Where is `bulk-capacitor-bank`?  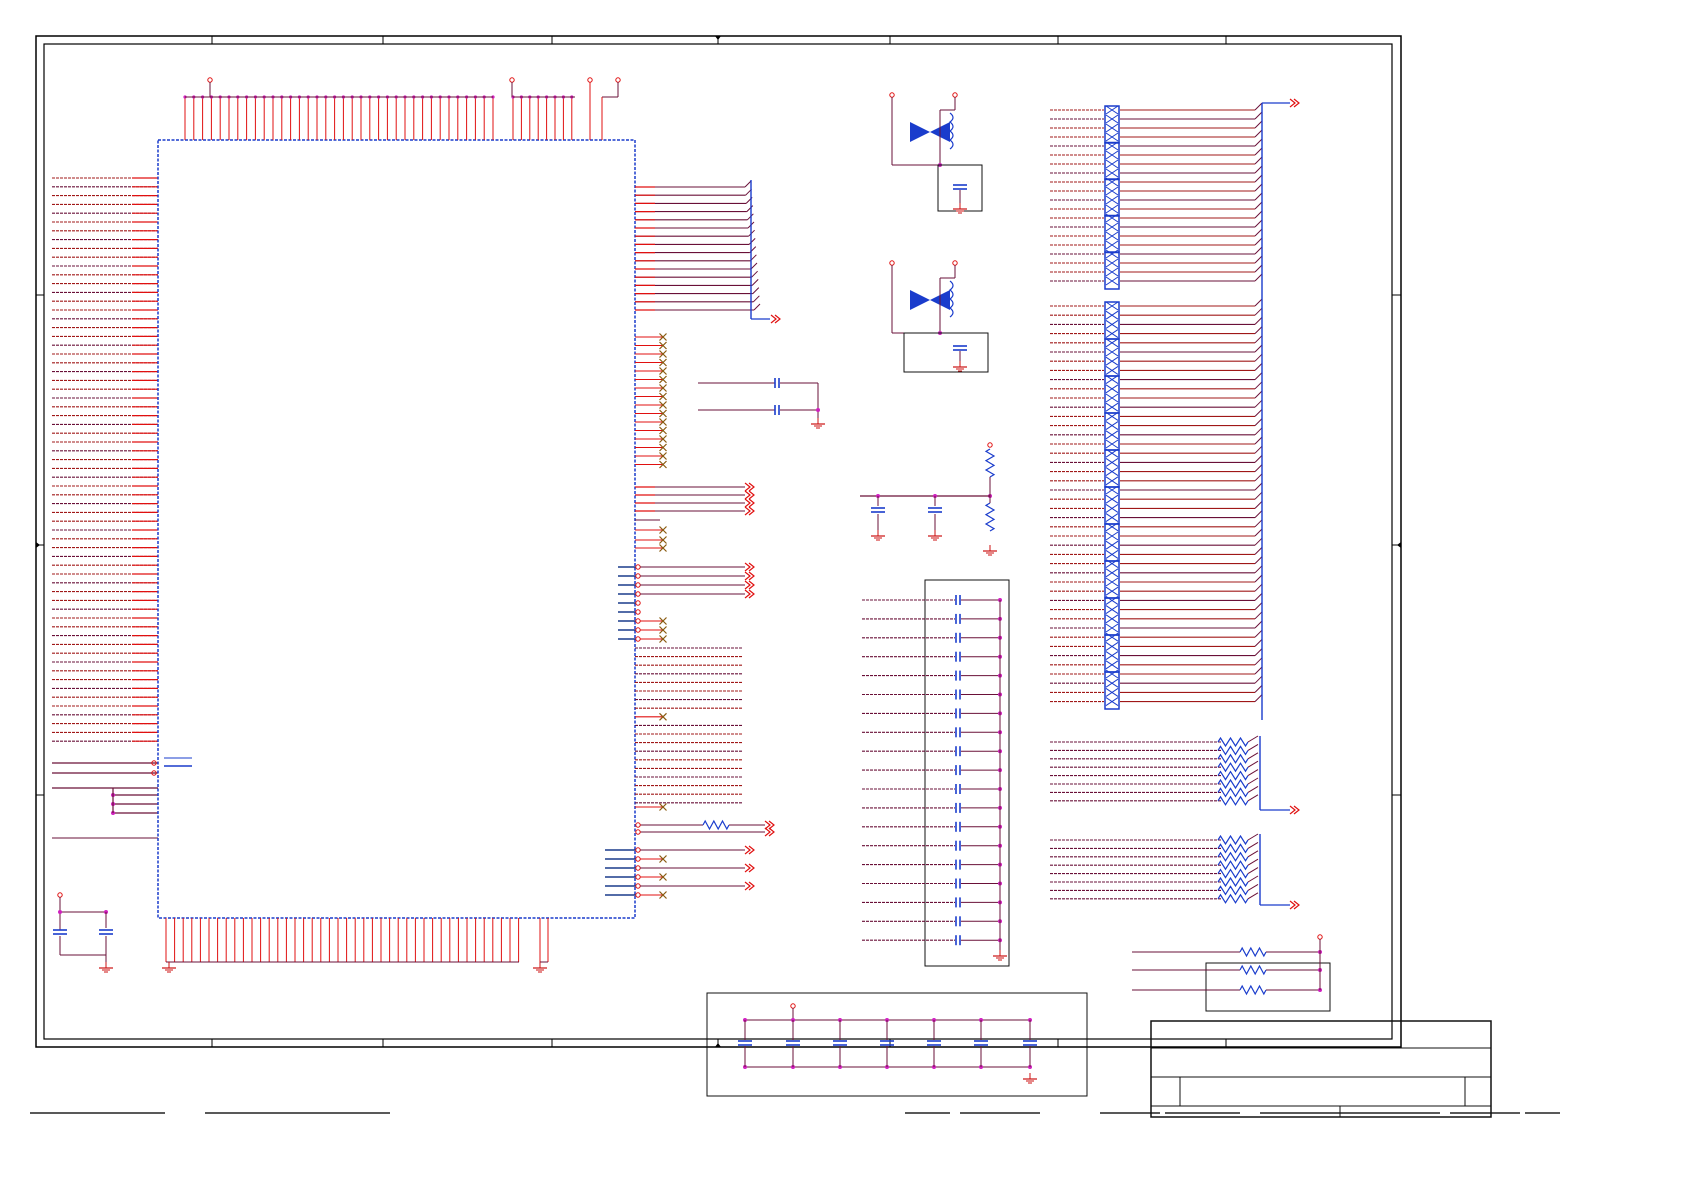 bulk-capacitor-bank is located at coordinates (897, 1044).